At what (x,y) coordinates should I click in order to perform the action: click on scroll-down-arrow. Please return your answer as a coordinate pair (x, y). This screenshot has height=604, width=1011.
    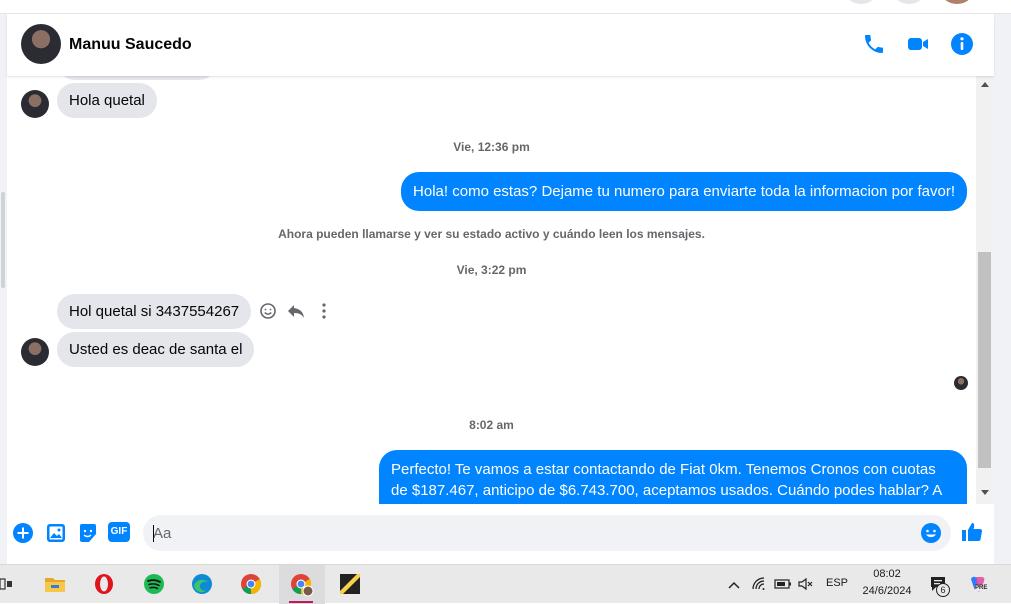
    Looking at the image, I should click on (985, 492).